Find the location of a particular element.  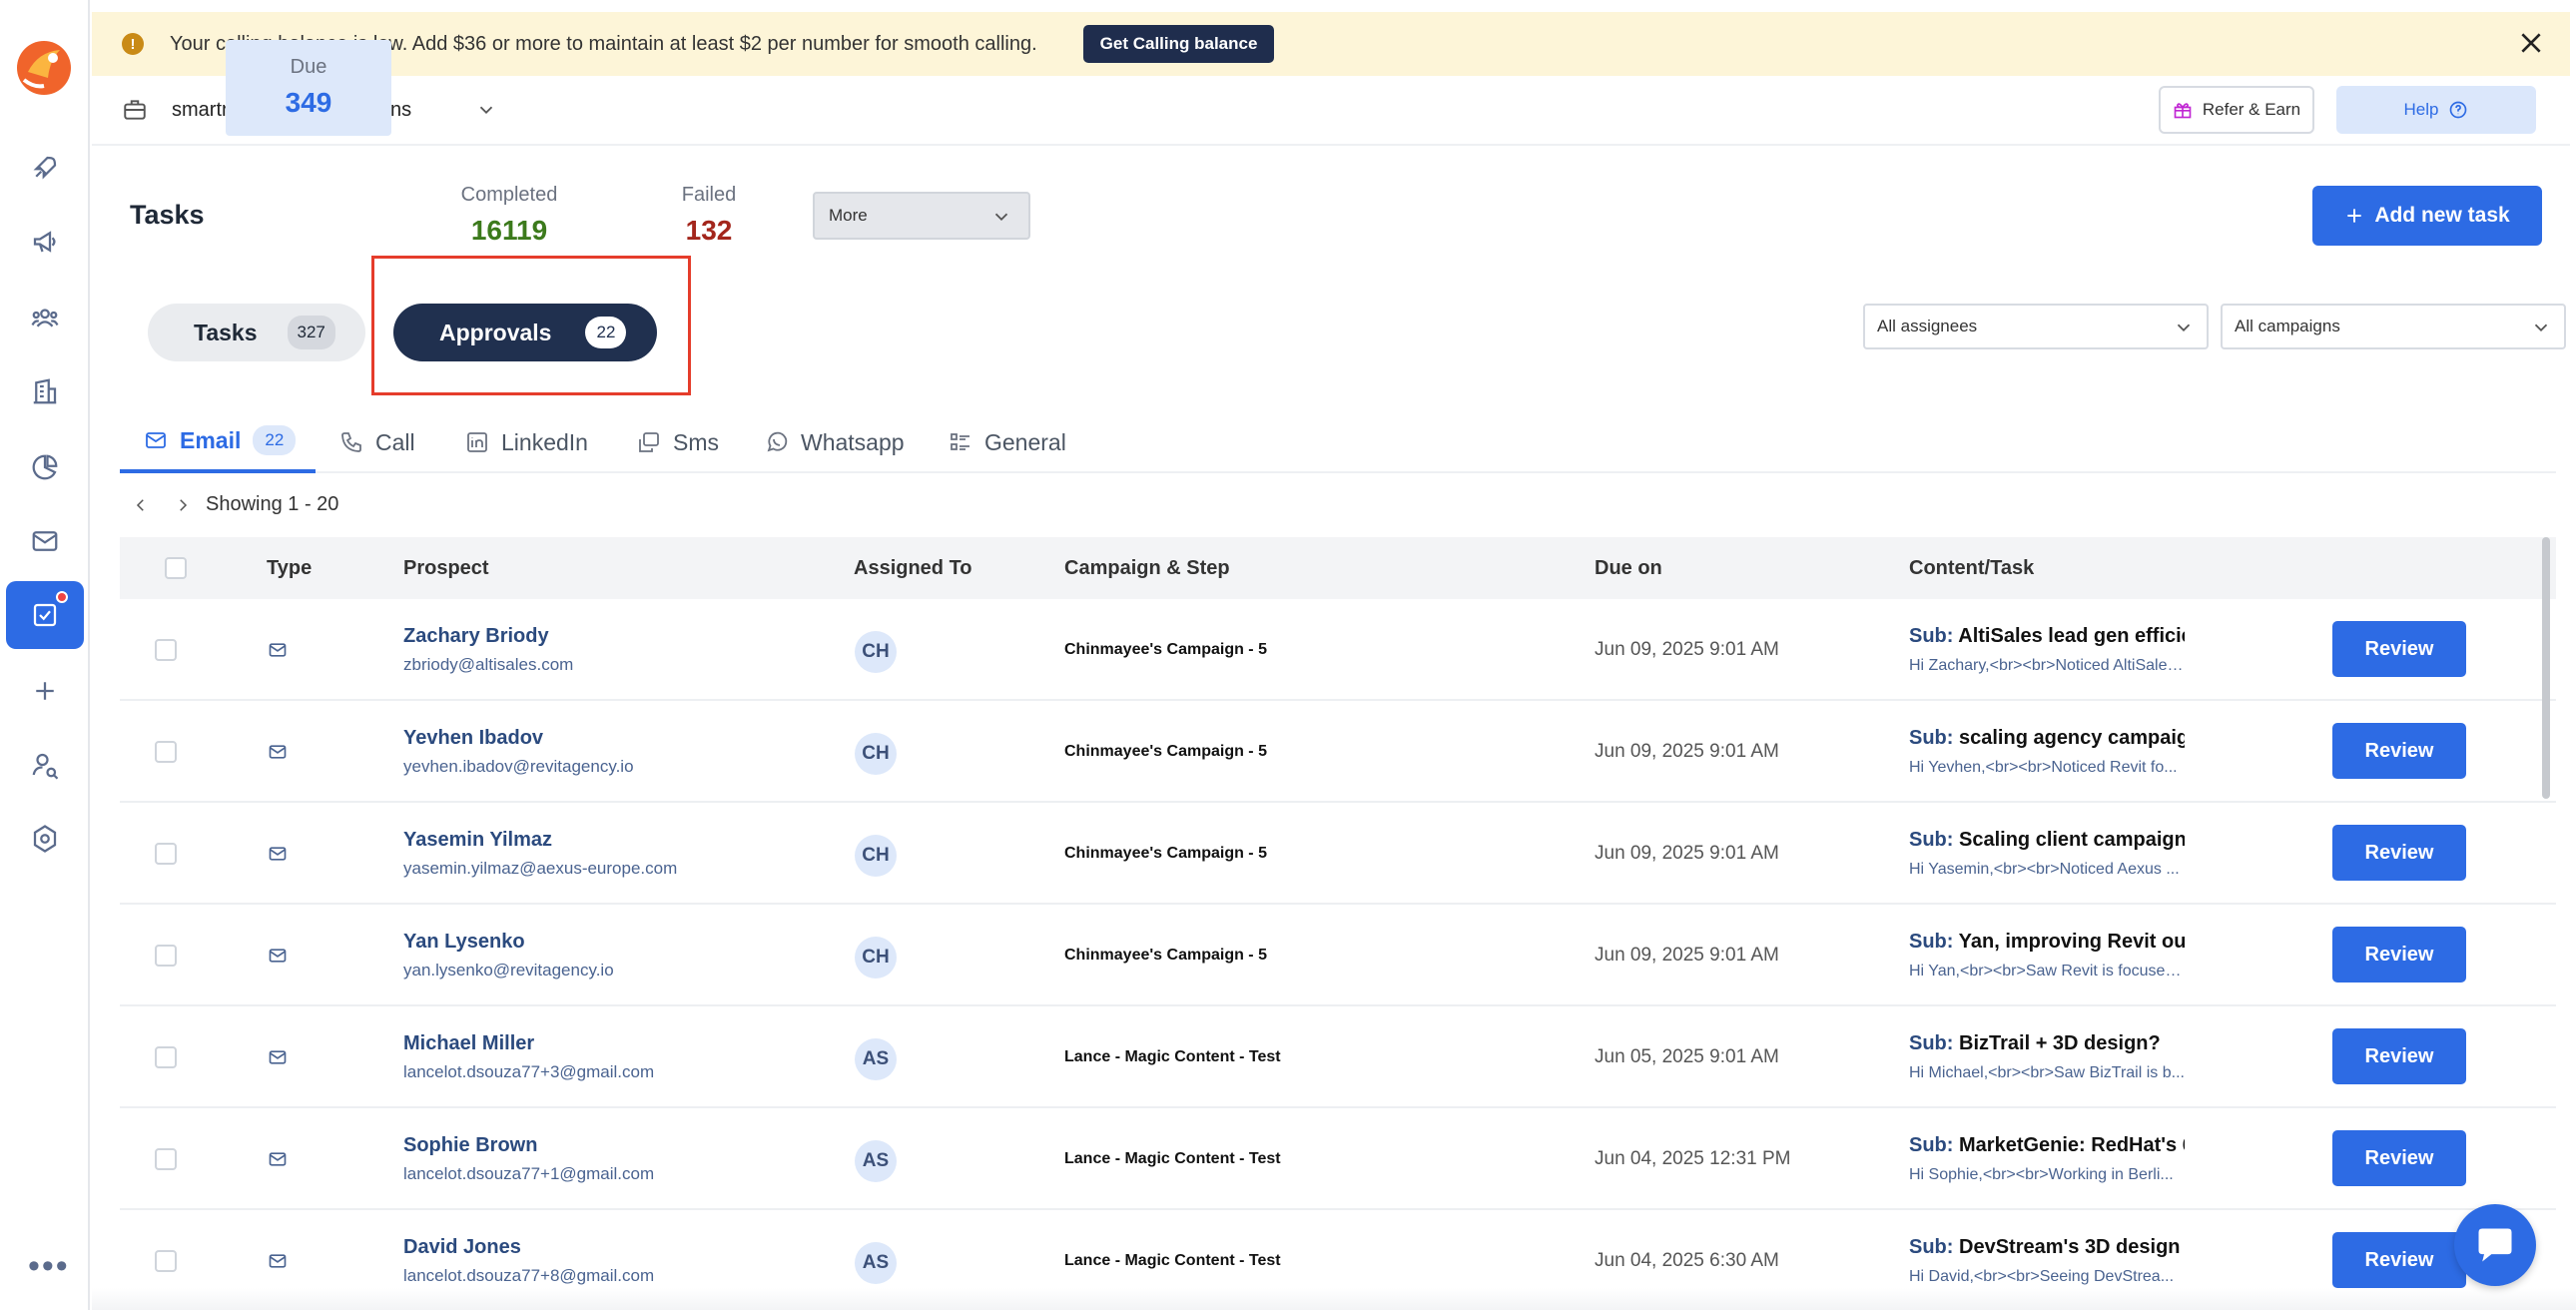

more-select: More is located at coordinates (921, 216).